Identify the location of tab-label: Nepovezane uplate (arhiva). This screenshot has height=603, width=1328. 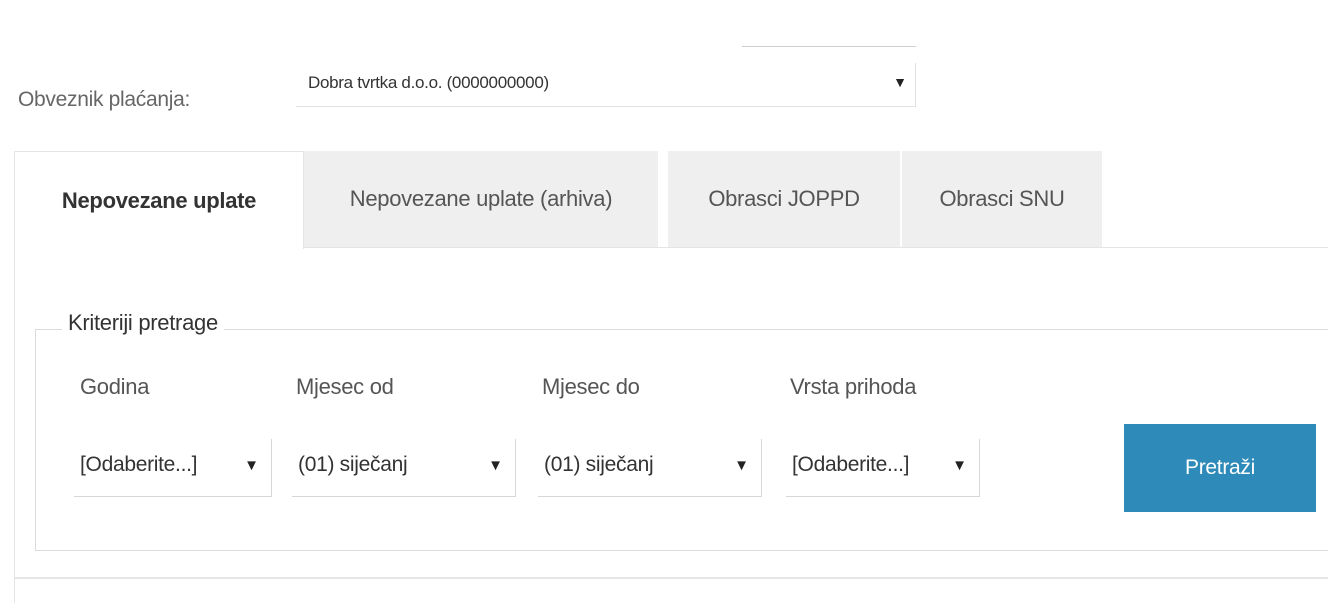
(481, 198).